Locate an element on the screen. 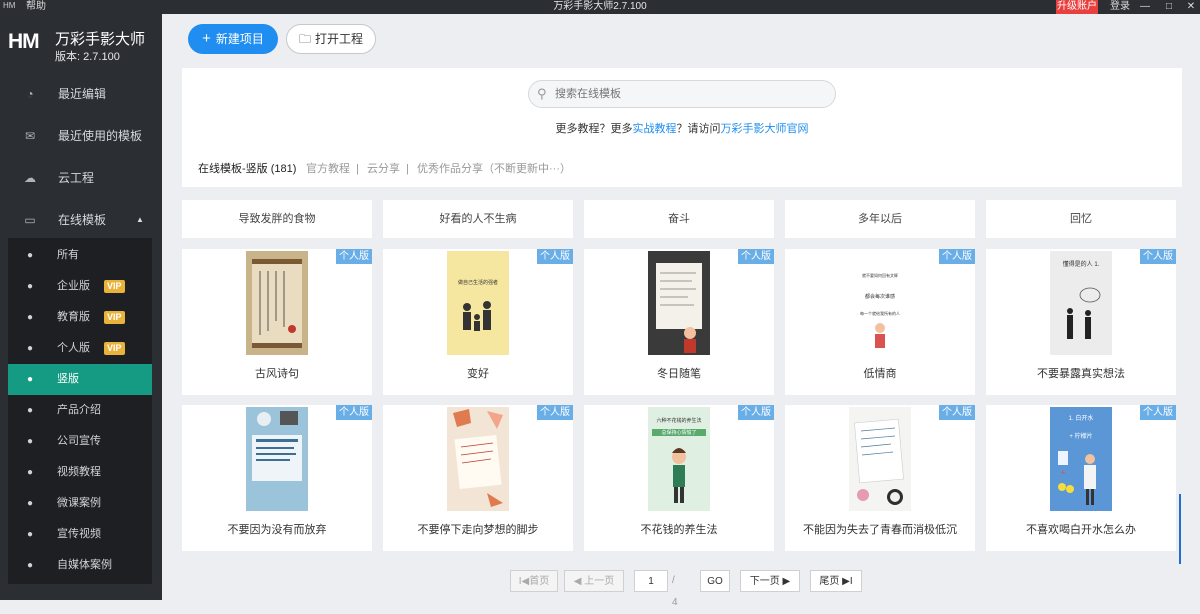 The image size is (1200, 614). template-title: 古风诗句 is located at coordinates (277, 374).